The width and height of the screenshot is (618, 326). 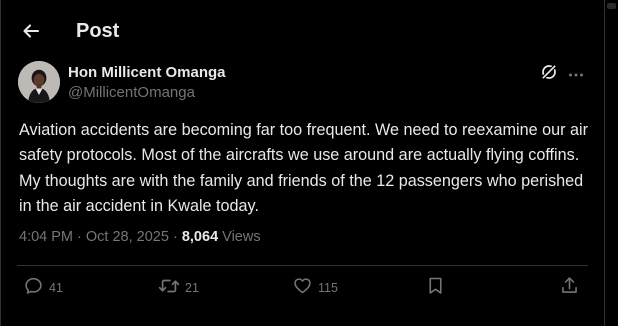 What do you see at coordinates (611, 6) in the screenshot?
I see `scrollbar-thumb` at bounding box center [611, 6].